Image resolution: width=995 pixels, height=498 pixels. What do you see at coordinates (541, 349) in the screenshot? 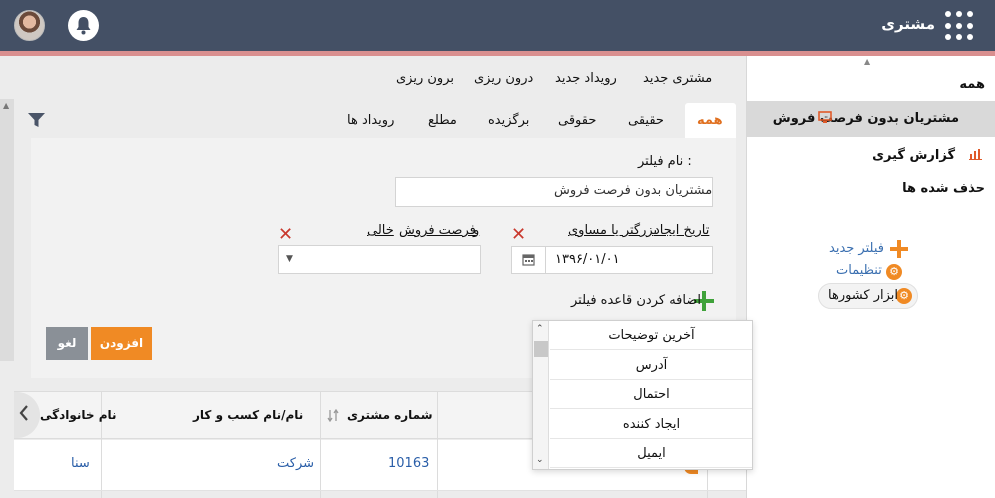
I see `dropdown-scroll-thumb` at bounding box center [541, 349].